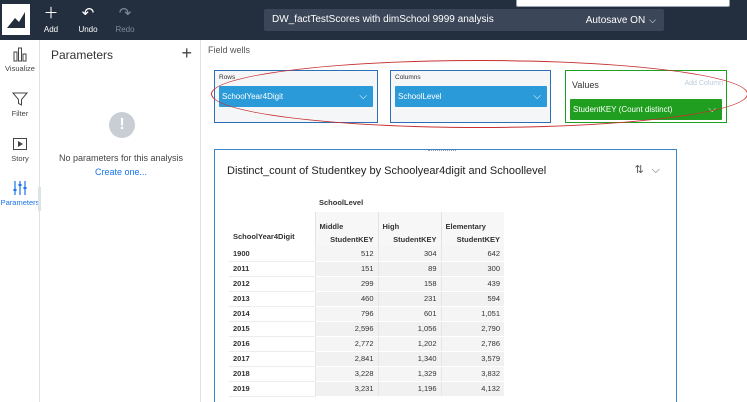 Image resolution: width=747 pixels, height=402 pixels. I want to click on row-key: 2012, so click(272, 284).